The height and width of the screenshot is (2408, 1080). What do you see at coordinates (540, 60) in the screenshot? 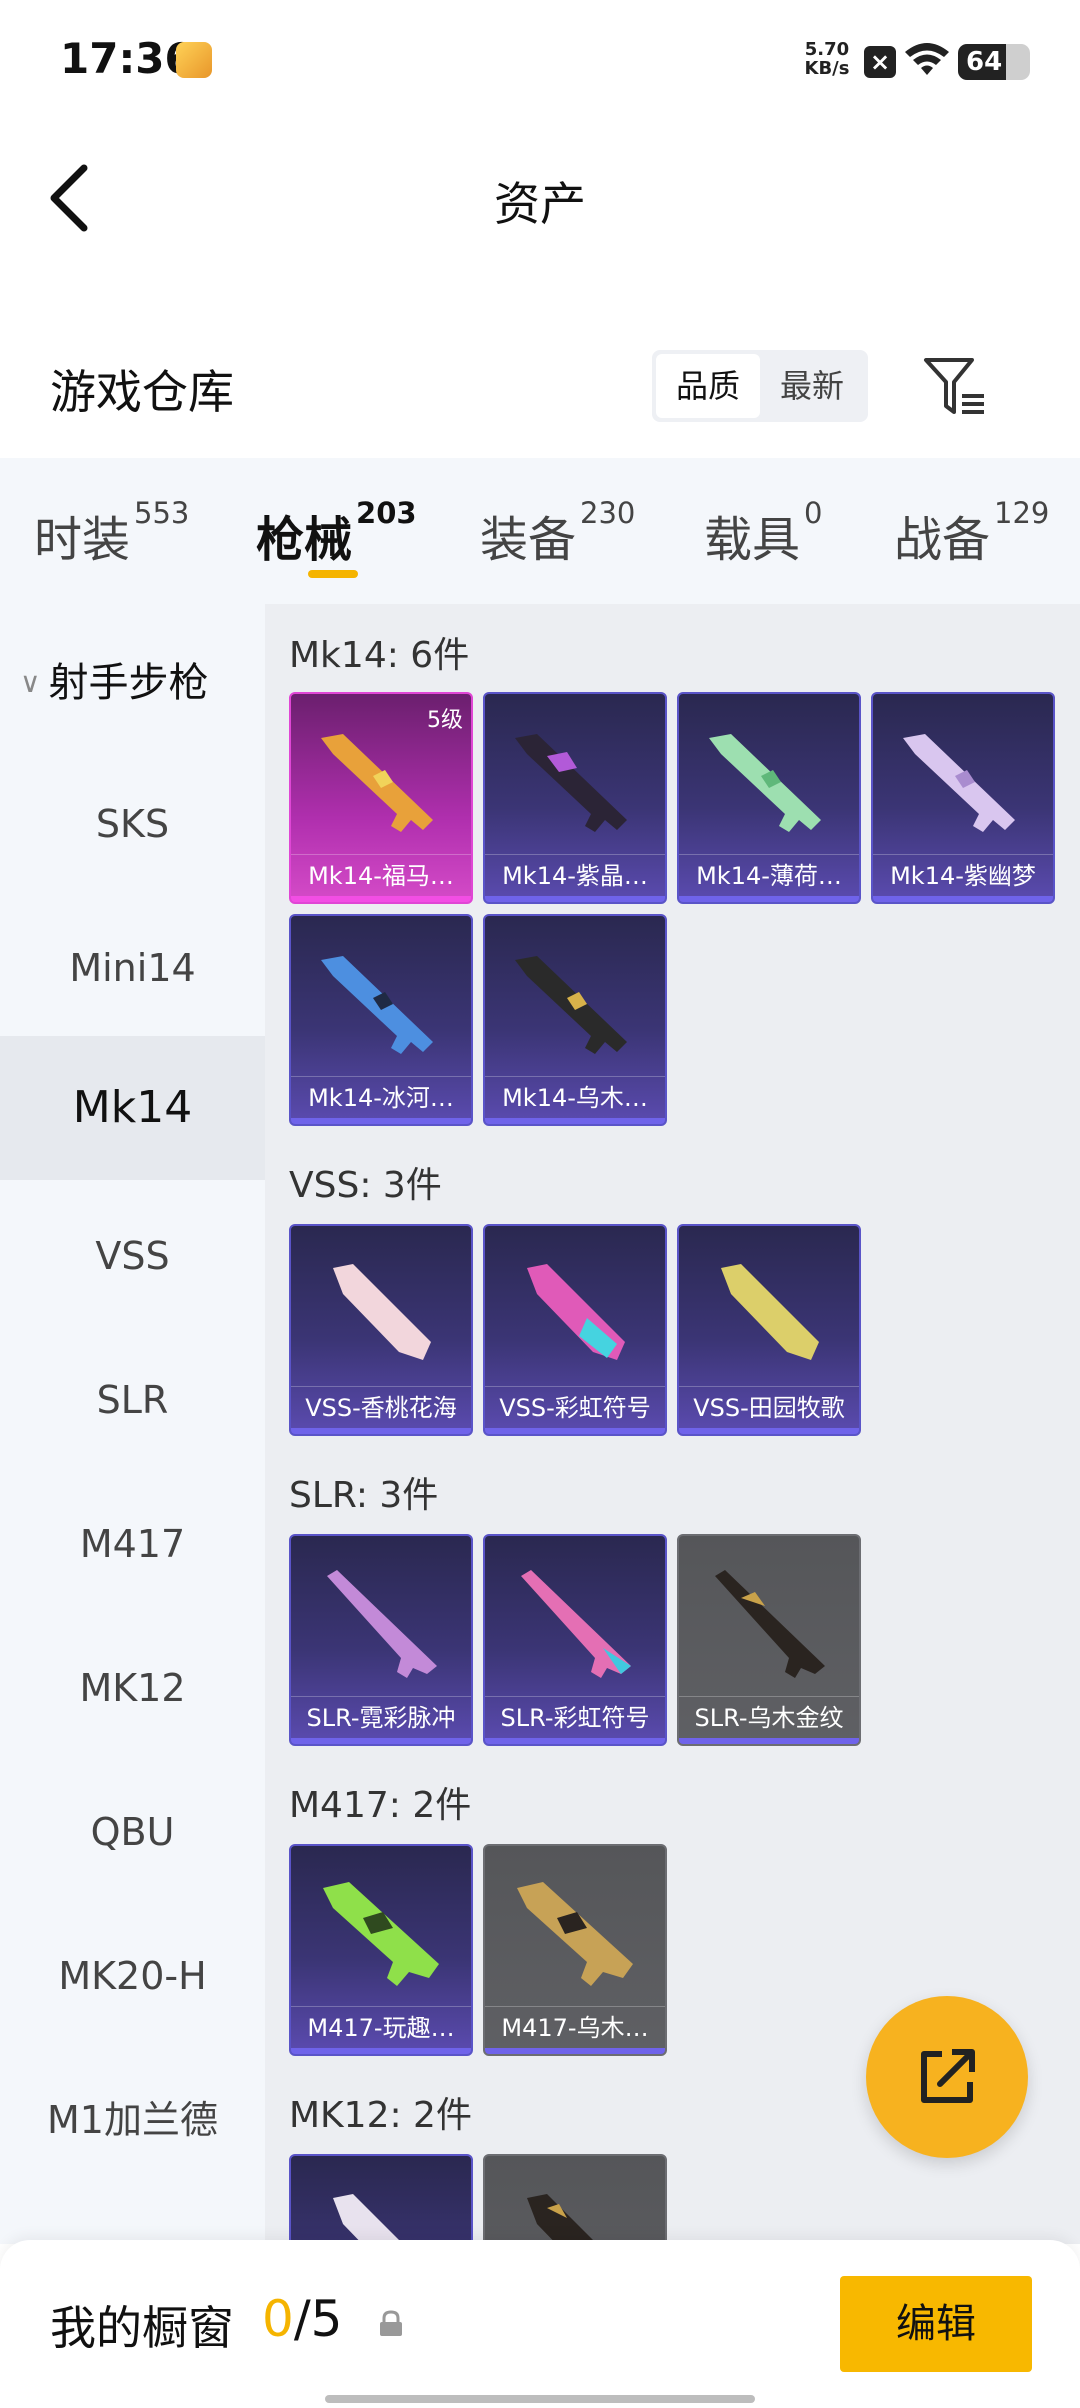
I see `status-bar: 17:36 5.70 KB/s × 64` at bounding box center [540, 60].